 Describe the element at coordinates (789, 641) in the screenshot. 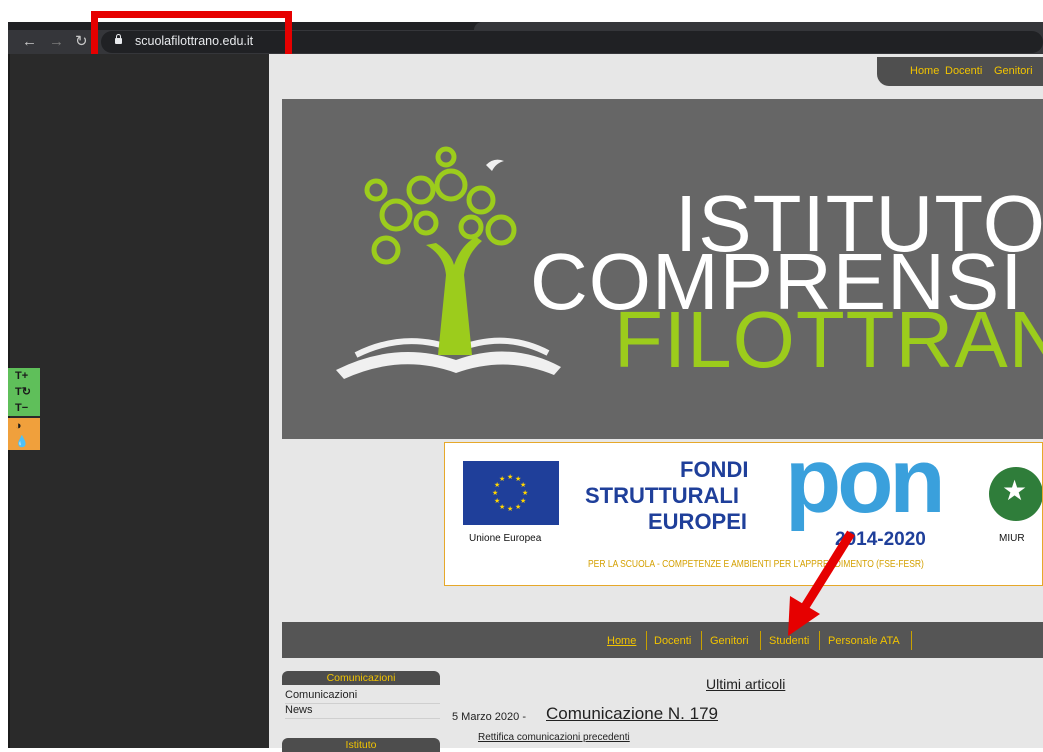

I see `main-nav-studenti: Studenti` at that location.